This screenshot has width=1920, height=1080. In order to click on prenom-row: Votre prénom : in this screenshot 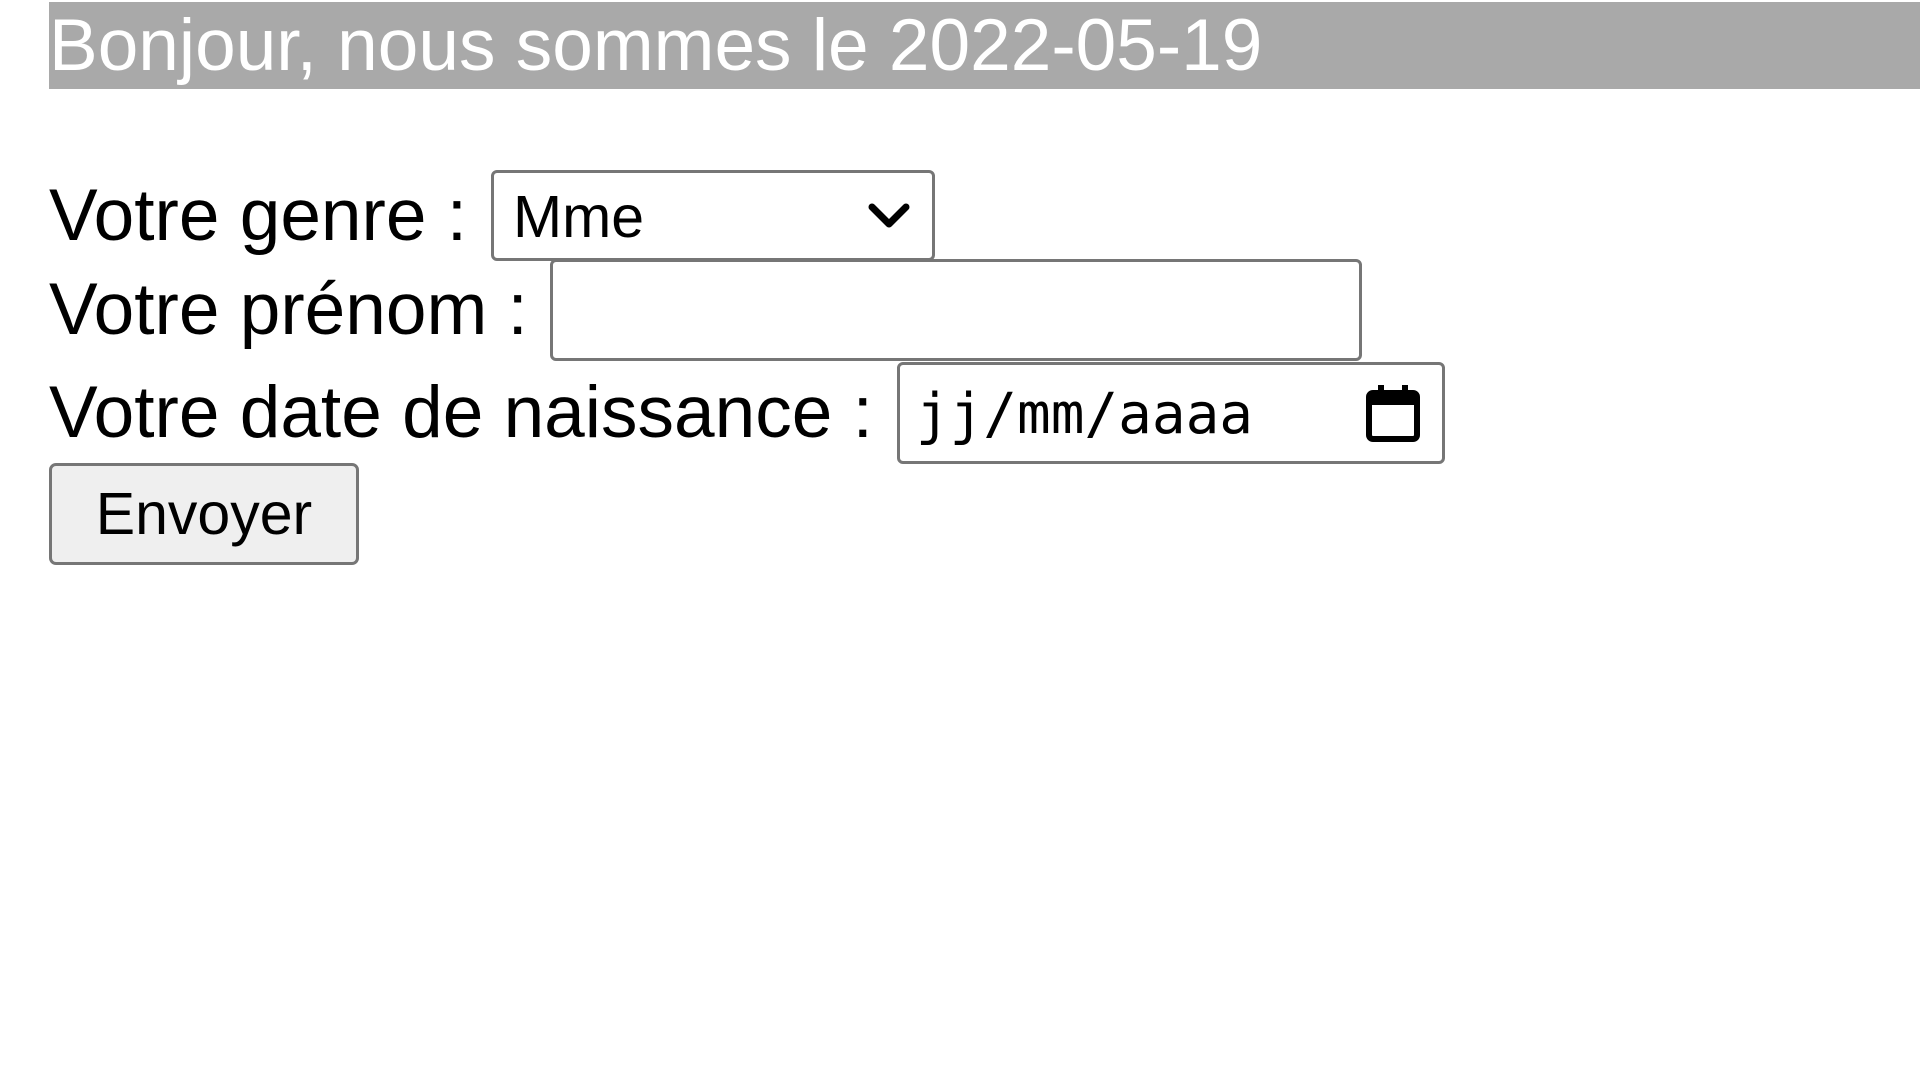, I will do `click(705, 310)`.